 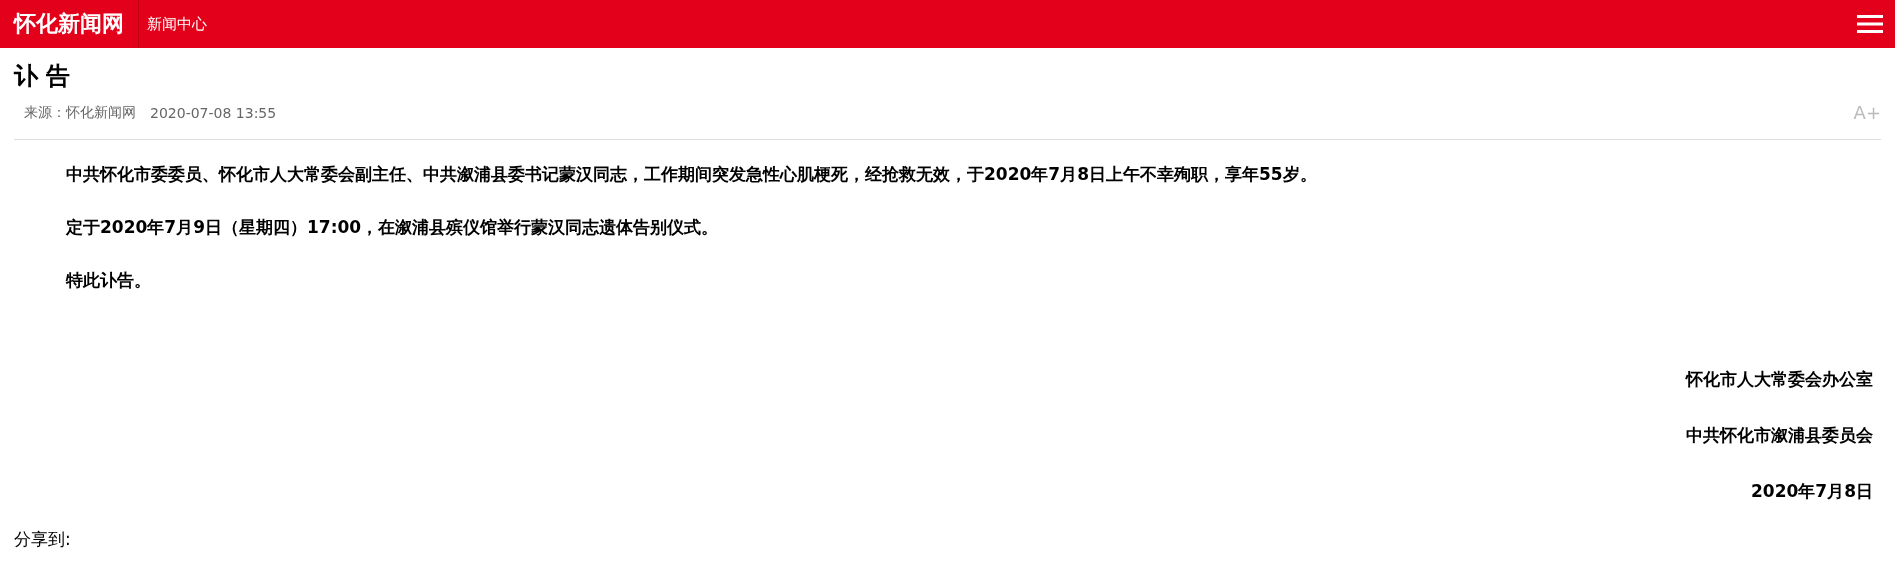 What do you see at coordinates (1779, 435) in the screenshot?
I see `signature-line: 中共怀化市溆浦县委员会` at bounding box center [1779, 435].